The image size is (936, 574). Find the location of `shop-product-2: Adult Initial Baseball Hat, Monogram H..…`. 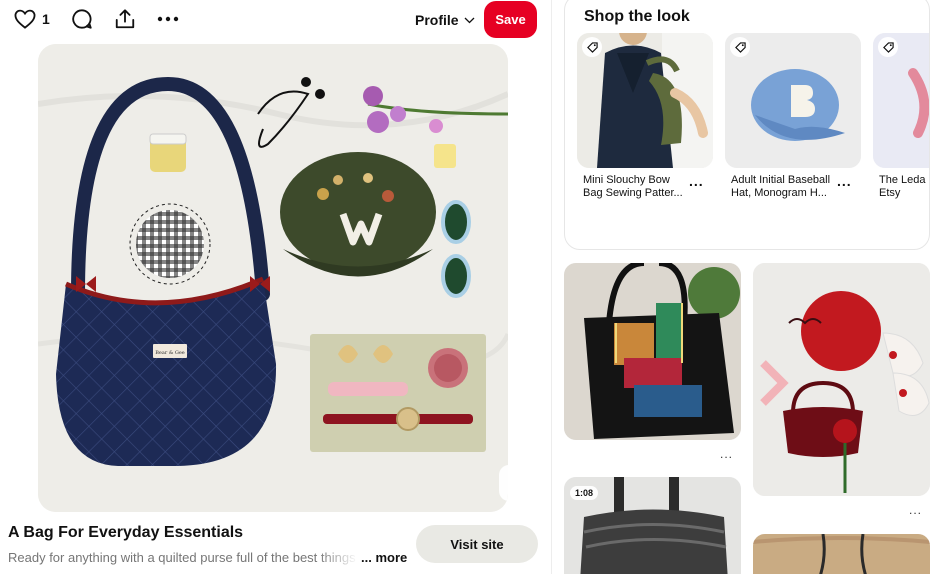

shop-product-2: Adult Initial Baseball Hat, Monogram H..… is located at coordinates (793, 116).